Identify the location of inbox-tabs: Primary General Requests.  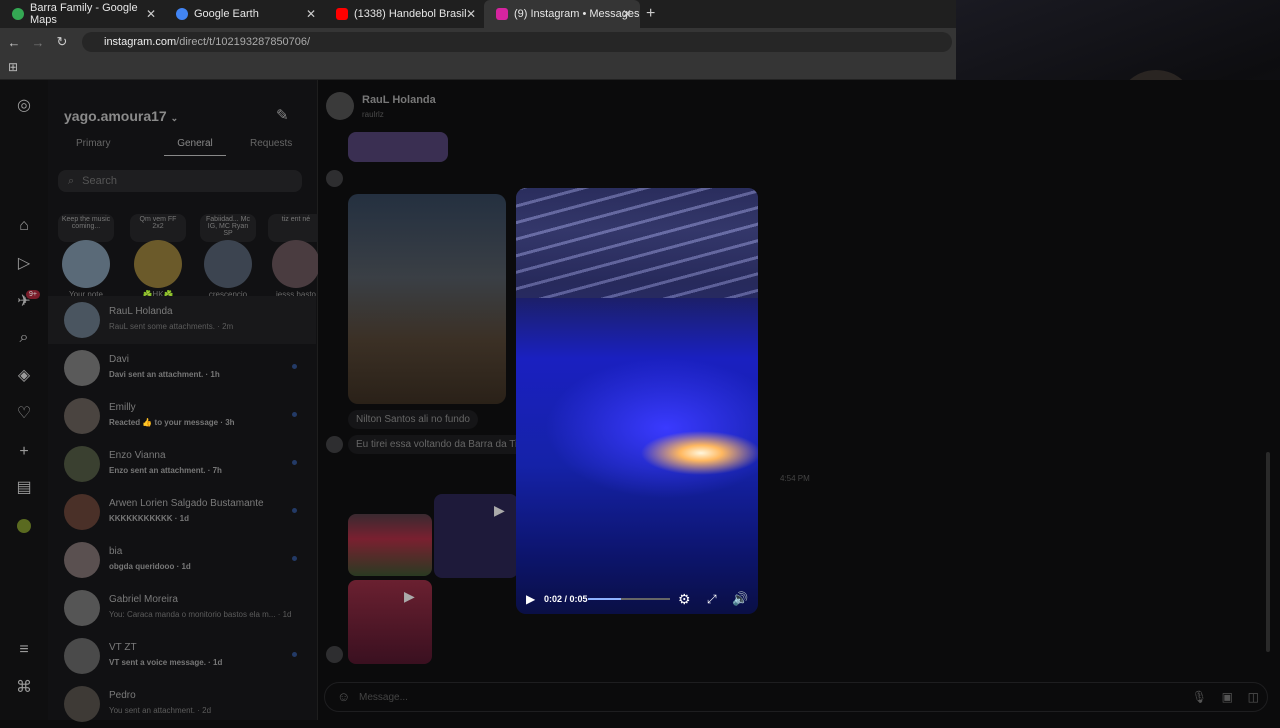
(183, 149).